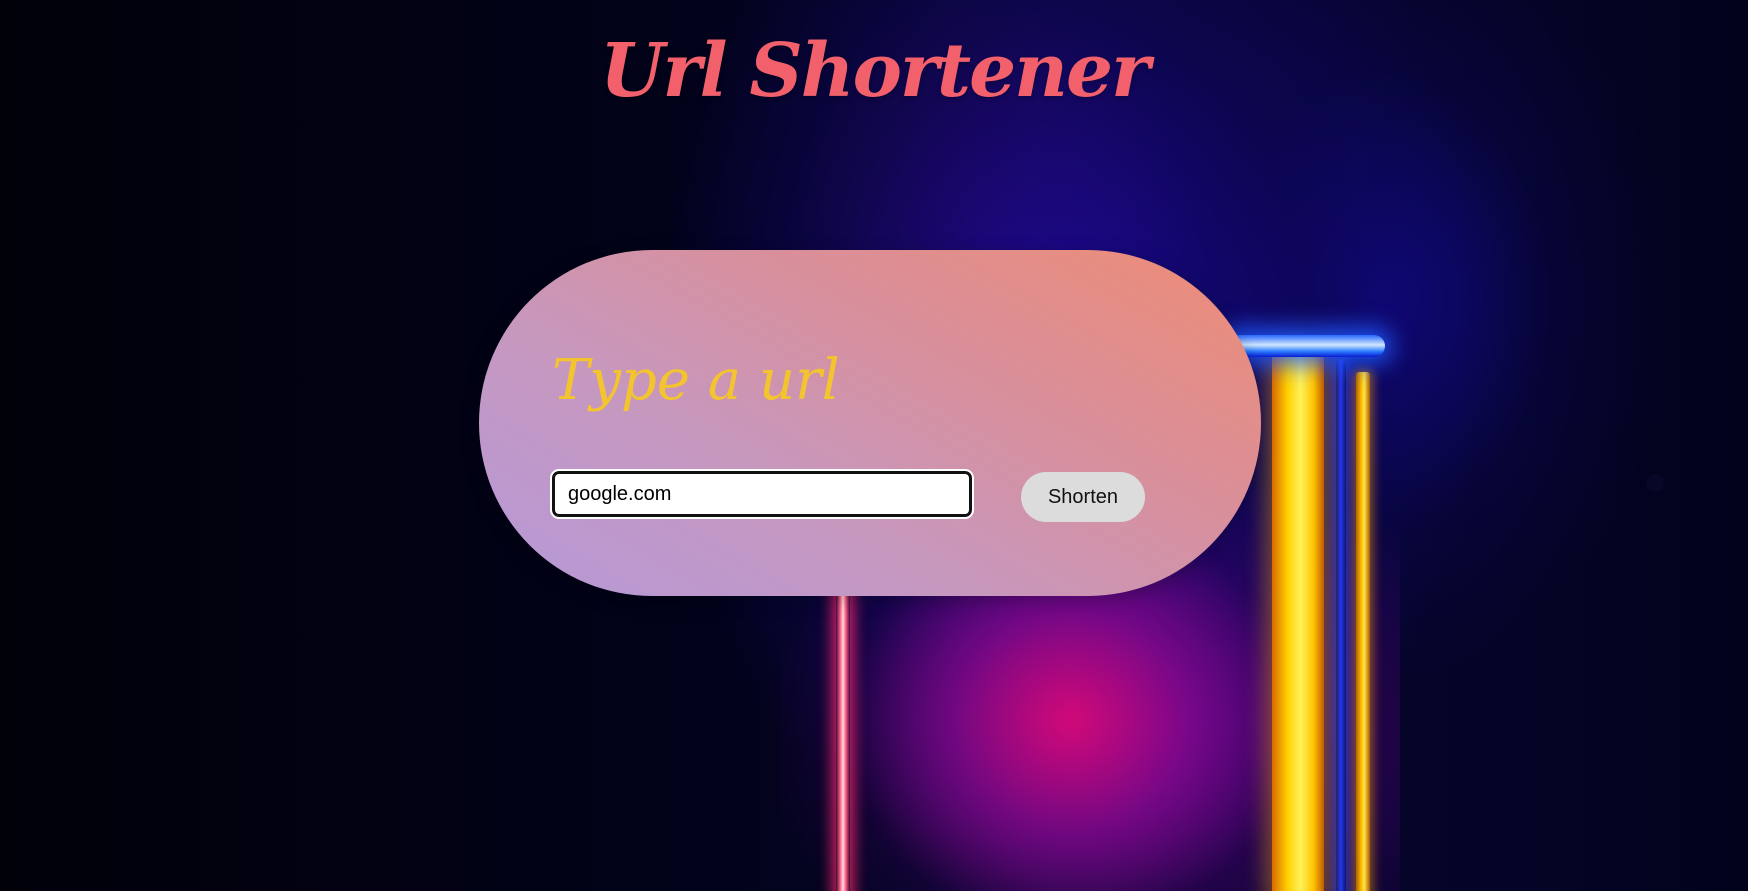  Describe the element at coordinates (1341, 625) in the screenshot. I see `blue-neon-post` at that location.